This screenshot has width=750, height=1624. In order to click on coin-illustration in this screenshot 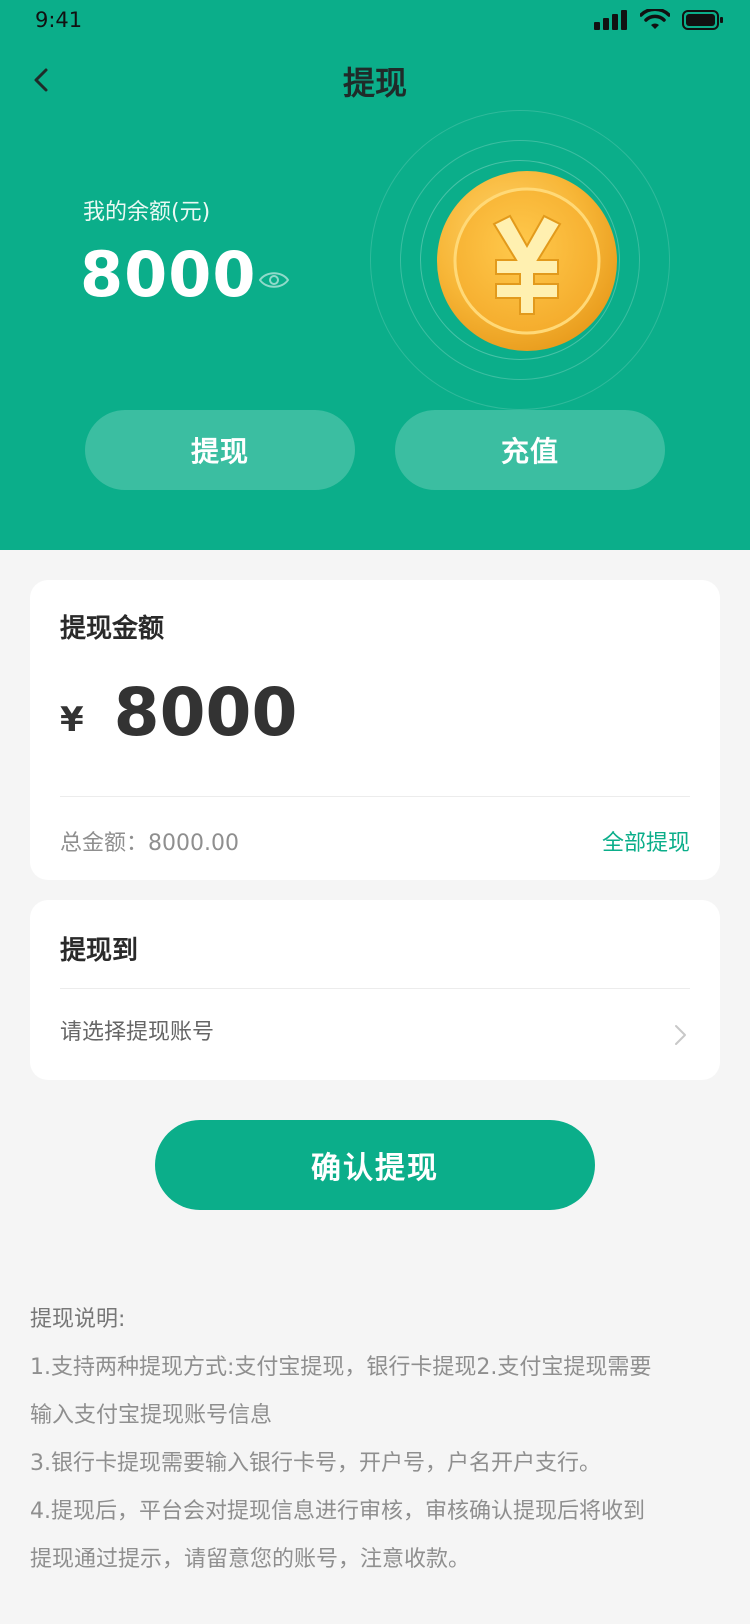, I will do `click(545, 260)`.